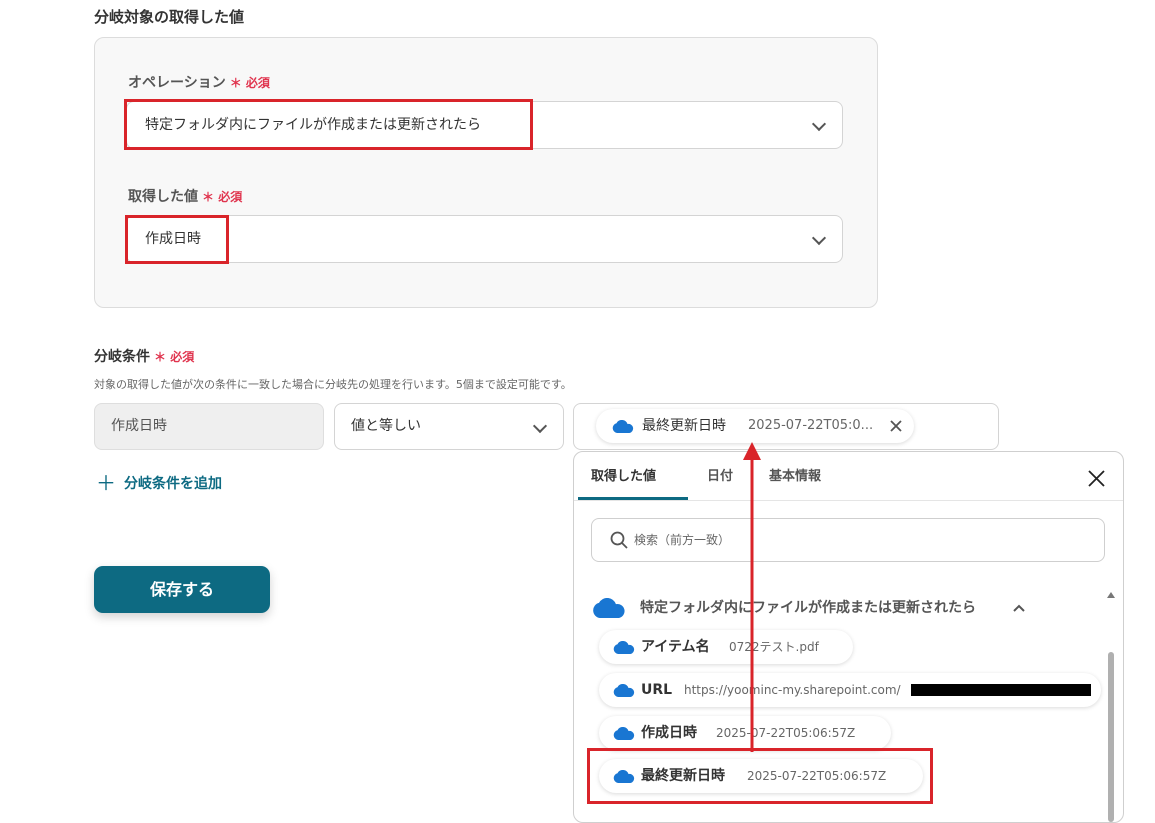 This screenshot has height=823, width=1155. What do you see at coordinates (808, 608) in the screenshot?
I see `group-title: 特定フォルダ内にファイルが作成または更新されたら` at bounding box center [808, 608].